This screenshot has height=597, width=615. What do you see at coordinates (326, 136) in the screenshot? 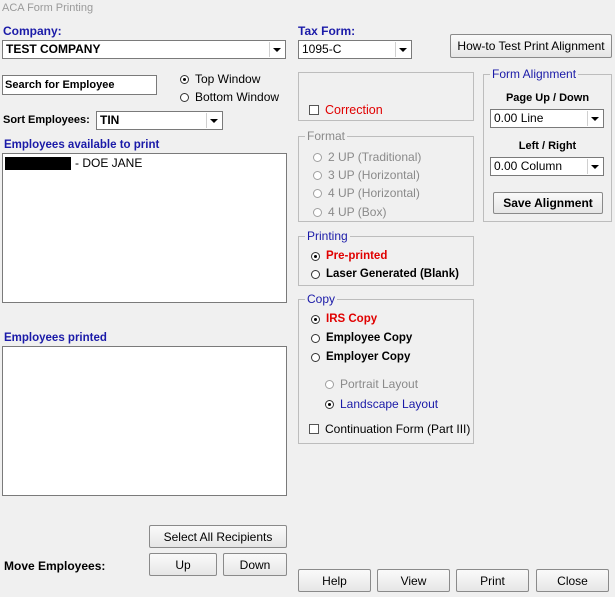
I see `format-title: Format` at bounding box center [326, 136].